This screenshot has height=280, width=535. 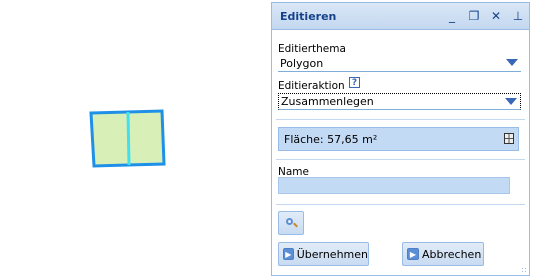 What do you see at coordinates (509, 138) in the screenshot?
I see `calculator-icon` at bounding box center [509, 138].